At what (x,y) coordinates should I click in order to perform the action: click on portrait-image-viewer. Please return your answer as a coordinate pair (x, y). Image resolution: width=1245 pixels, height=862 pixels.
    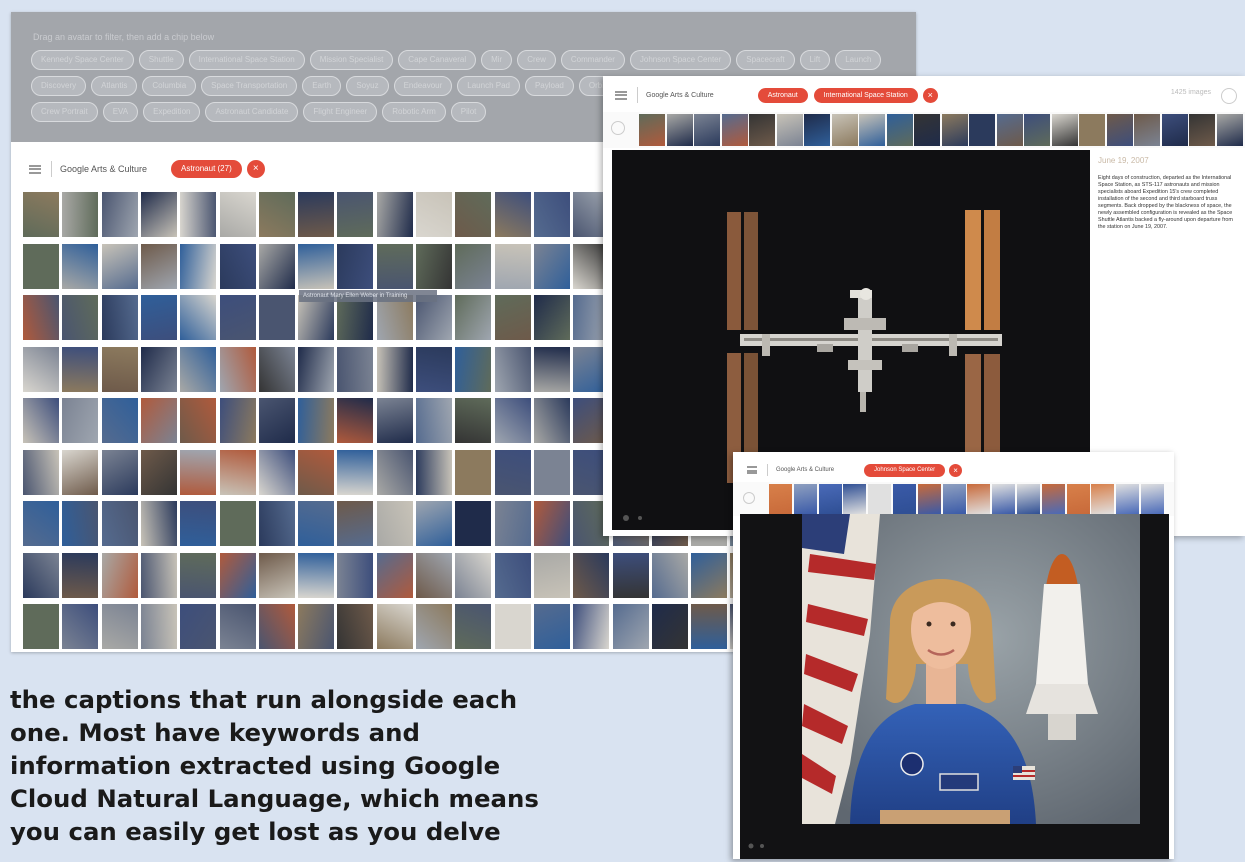
    Looking at the image, I should click on (954, 686).